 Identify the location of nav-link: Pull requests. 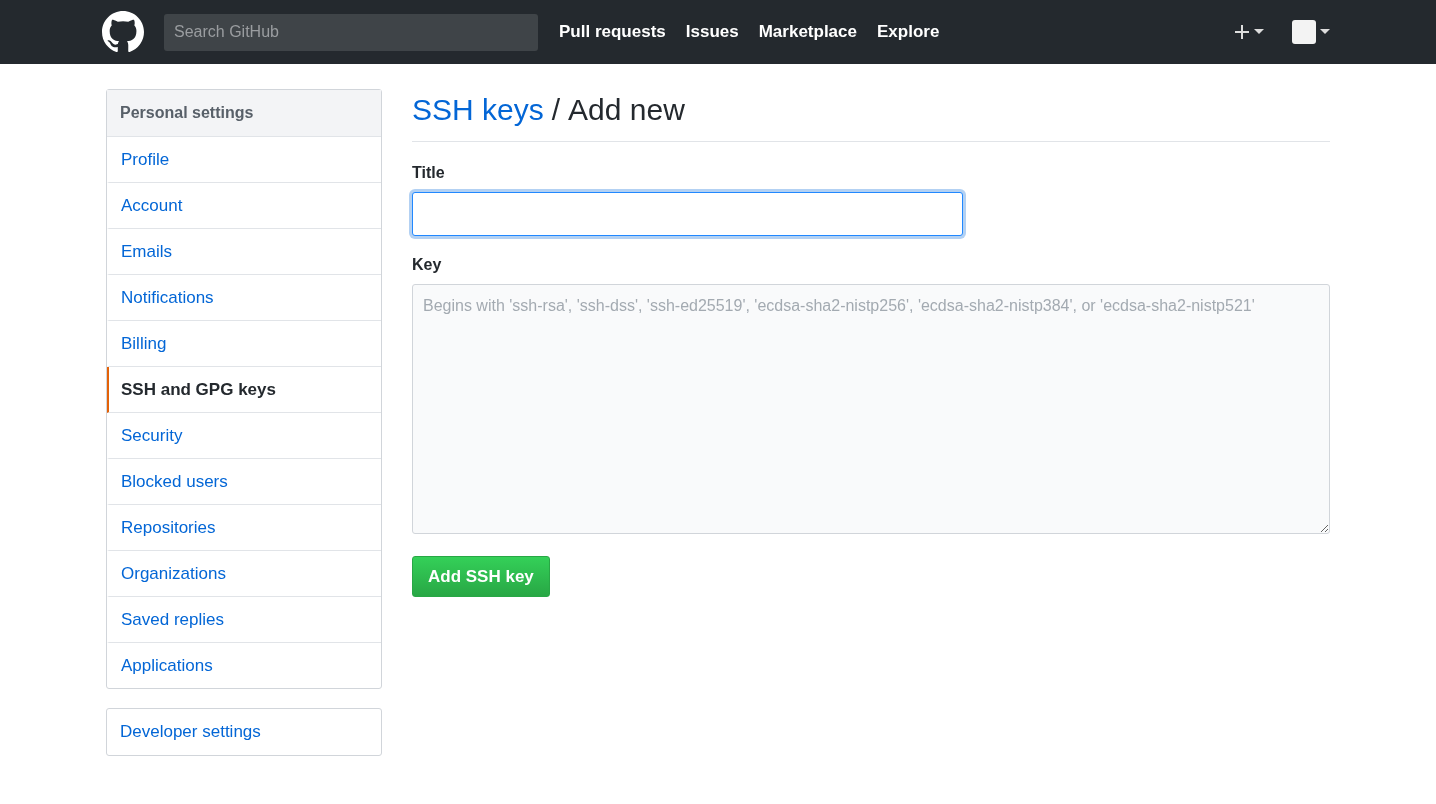
(612, 32).